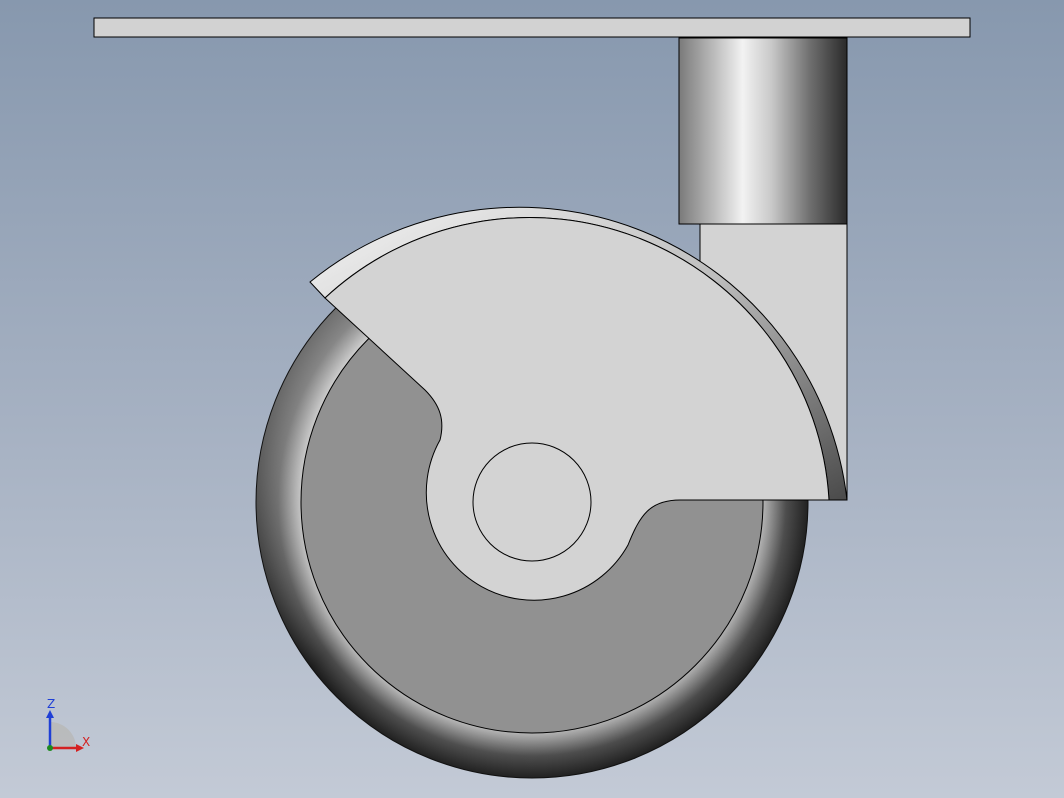 The height and width of the screenshot is (798, 1064). I want to click on orientation-triad: Z X, so click(70, 726).